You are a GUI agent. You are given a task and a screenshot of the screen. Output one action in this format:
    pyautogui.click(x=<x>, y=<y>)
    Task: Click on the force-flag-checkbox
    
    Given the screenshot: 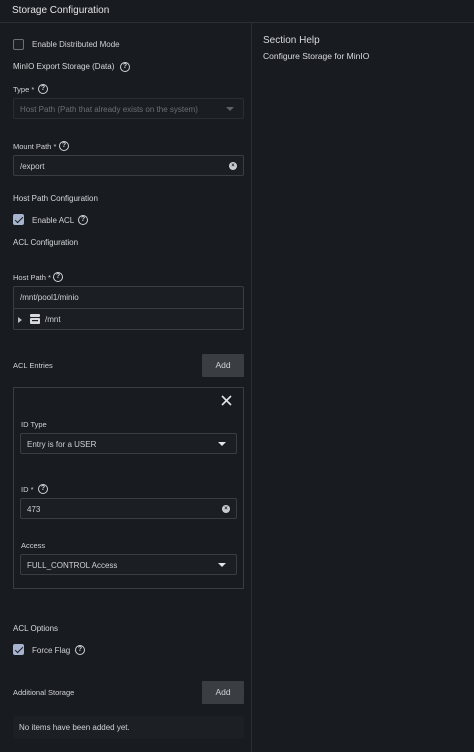 What is the action you would take?
    pyautogui.click(x=18, y=649)
    